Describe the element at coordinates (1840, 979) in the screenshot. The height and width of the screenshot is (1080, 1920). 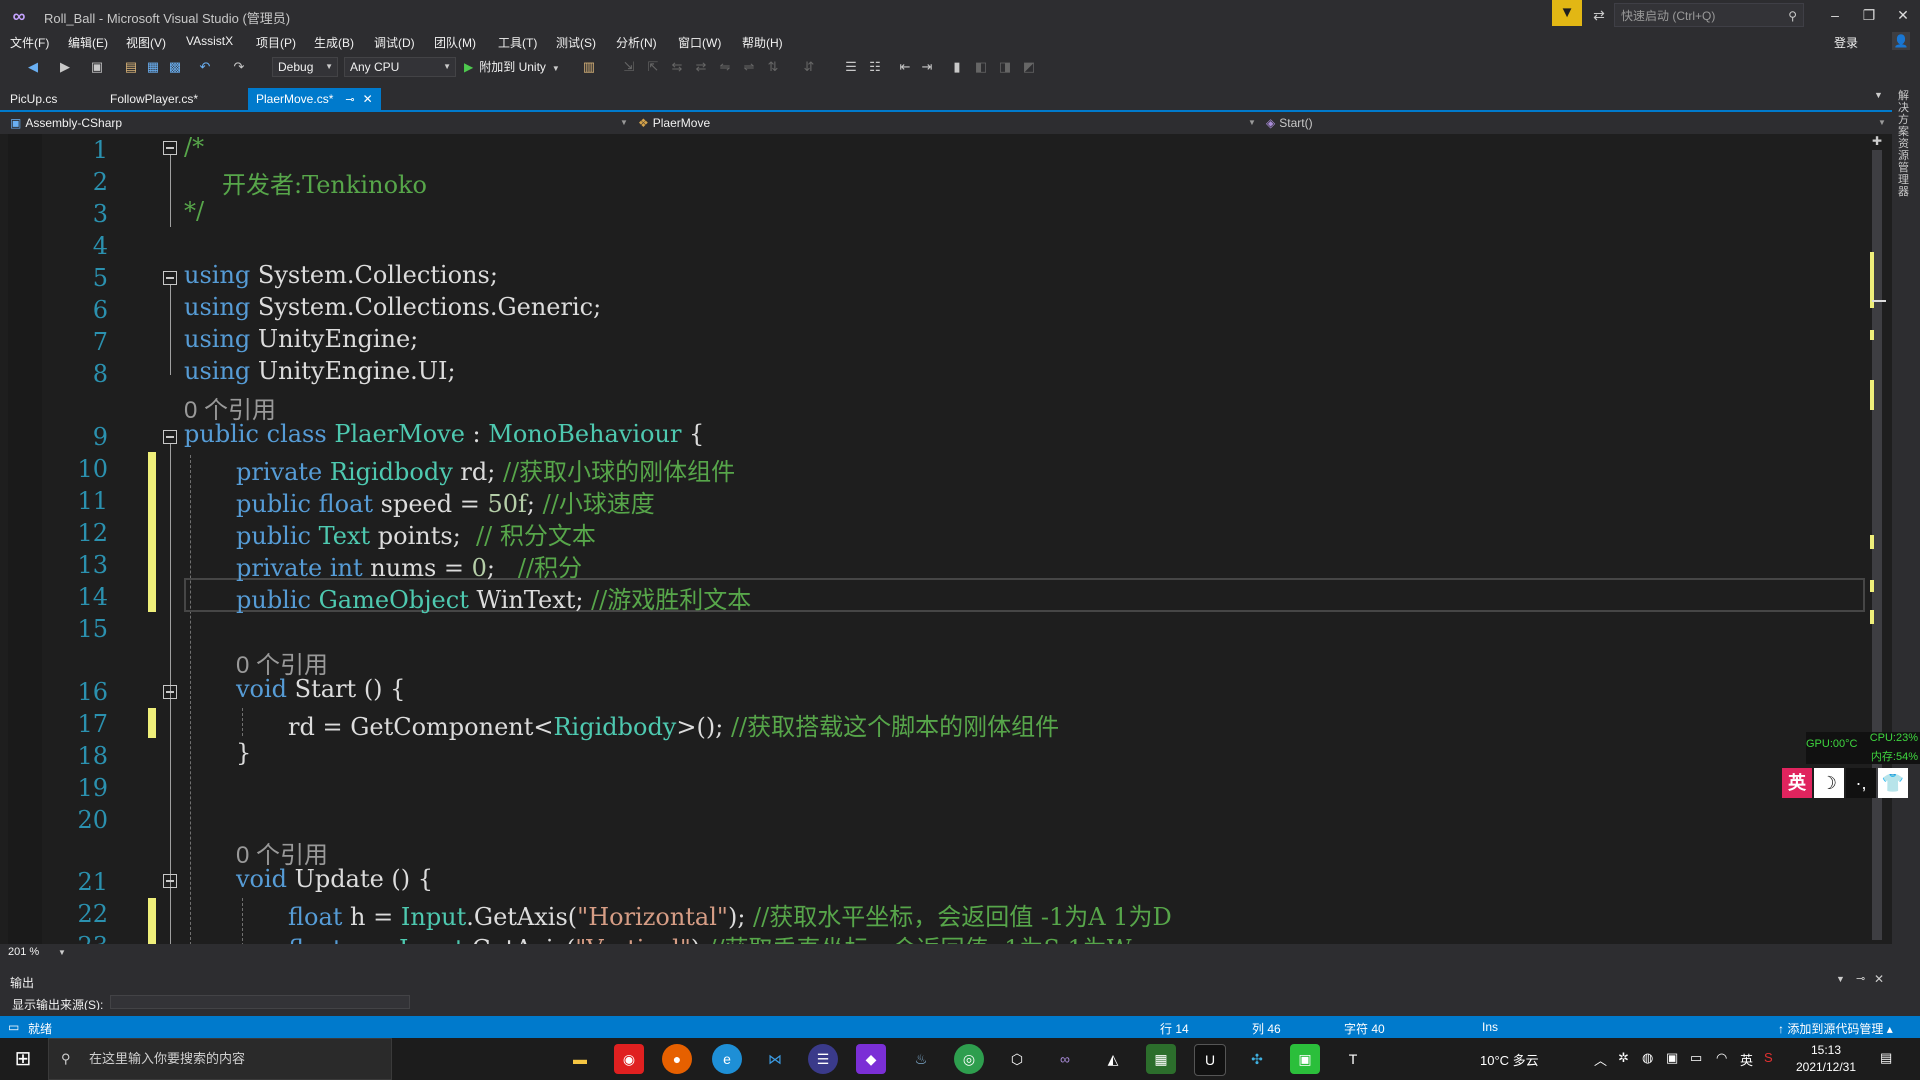
I see `chevron-down-icon: ▼` at that location.